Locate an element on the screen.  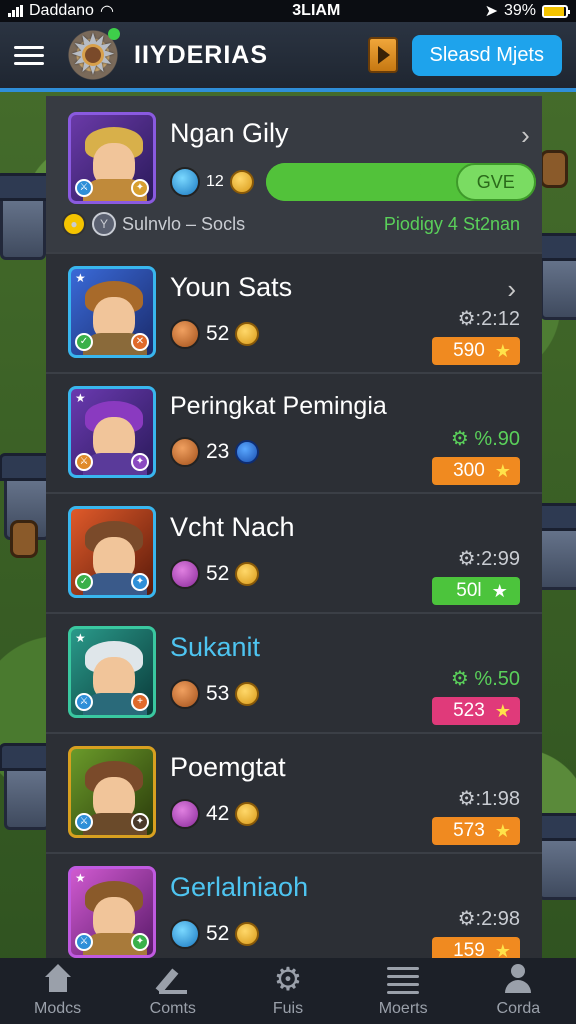
battery-percent: 39% is located at coordinates (519, 10).